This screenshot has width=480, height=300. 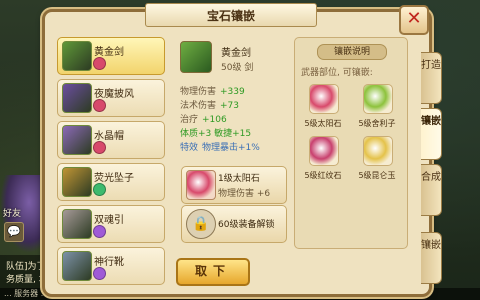 I want to click on socket-gem-name: 1级太阳石, so click(x=239, y=179).